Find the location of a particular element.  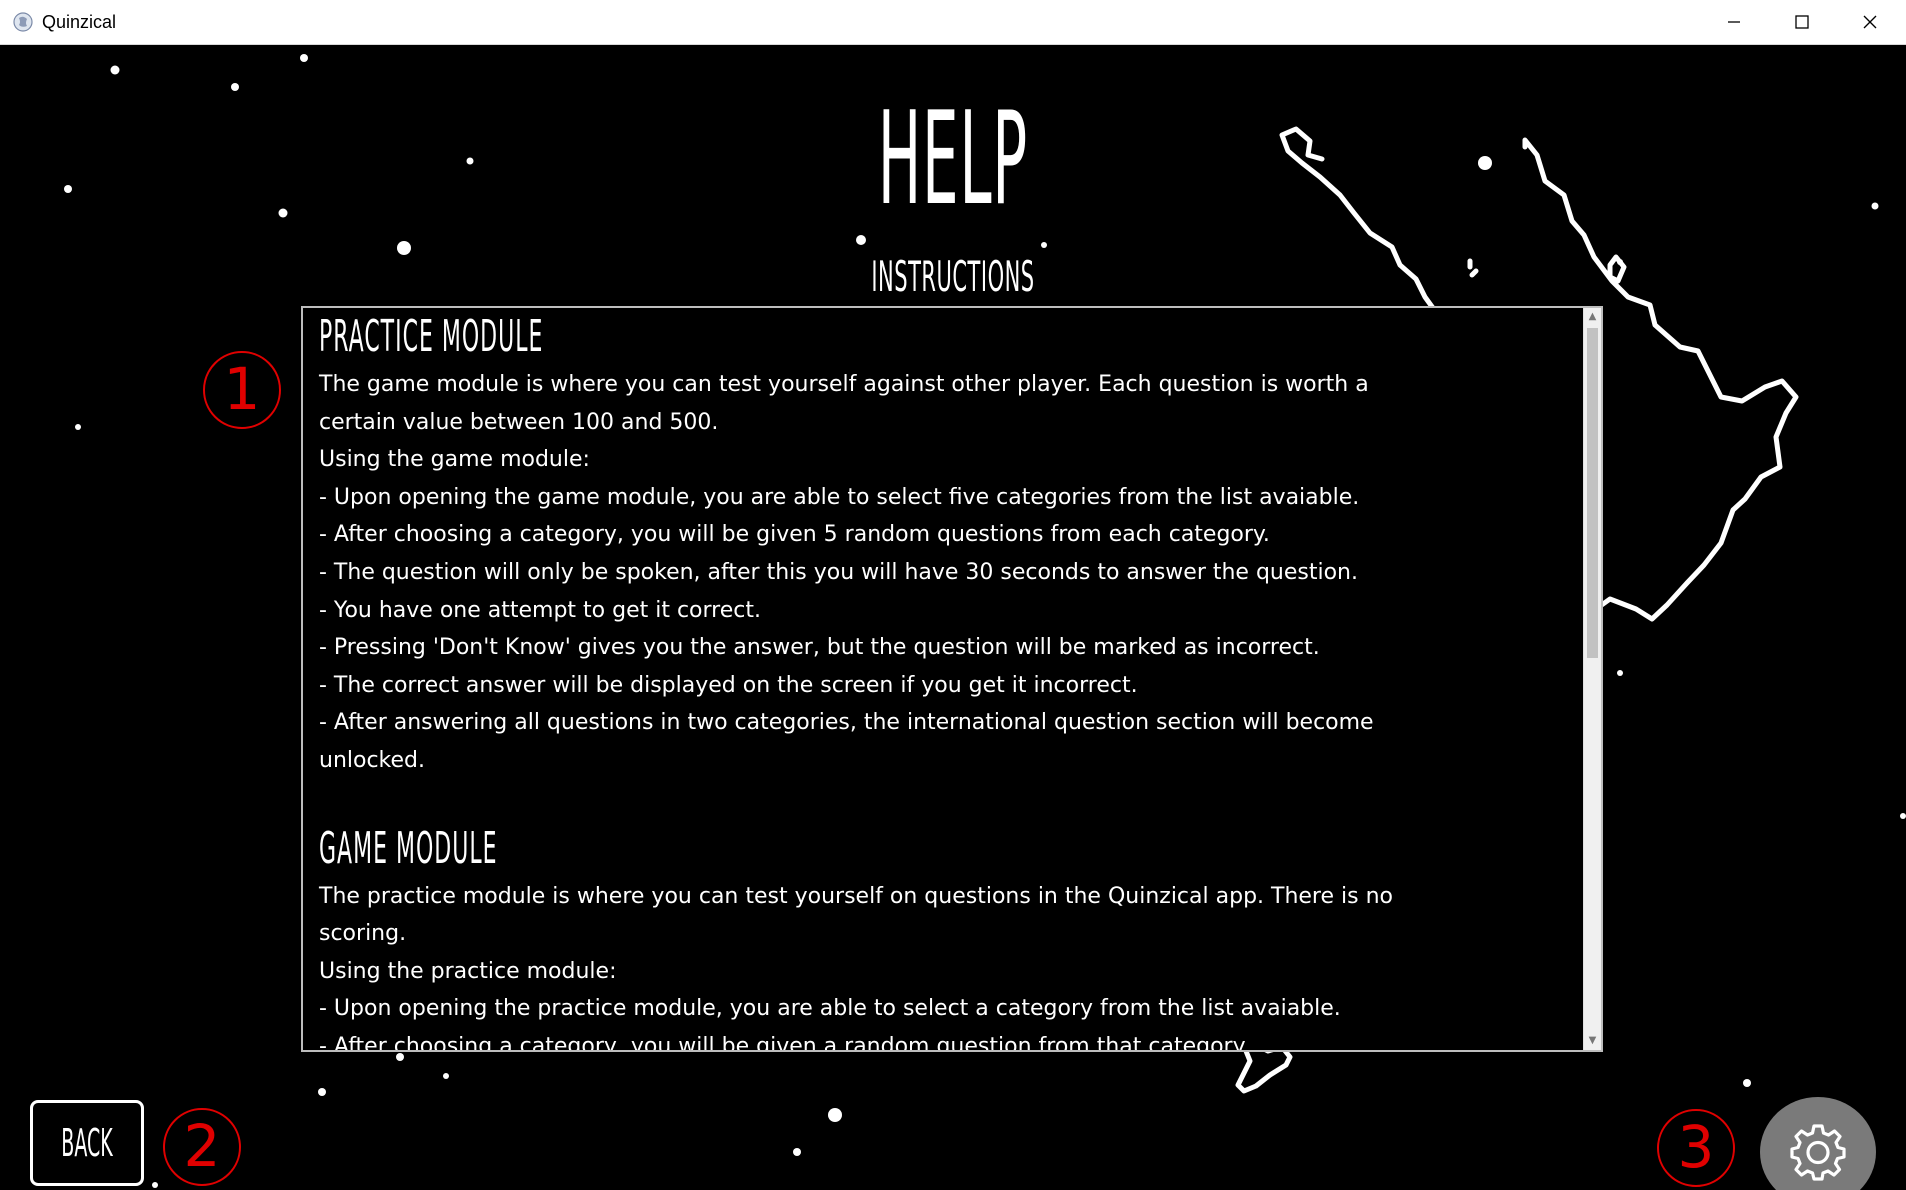

minimize-icon is located at coordinates (1734, 22).